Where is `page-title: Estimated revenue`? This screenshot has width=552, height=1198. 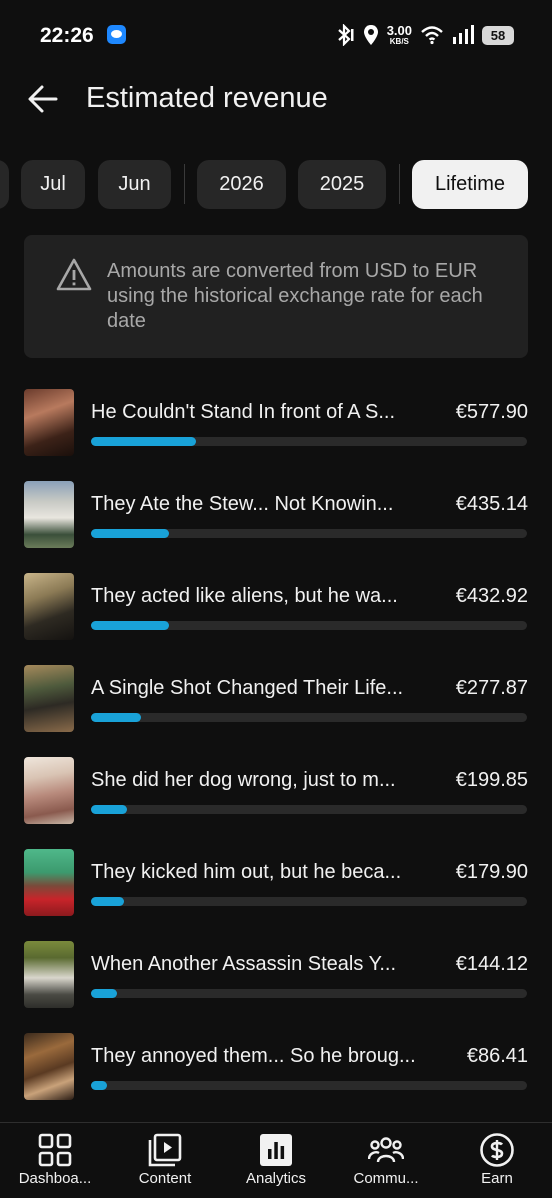
page-title: Estimated revenue is located at coordinates (207, 98).